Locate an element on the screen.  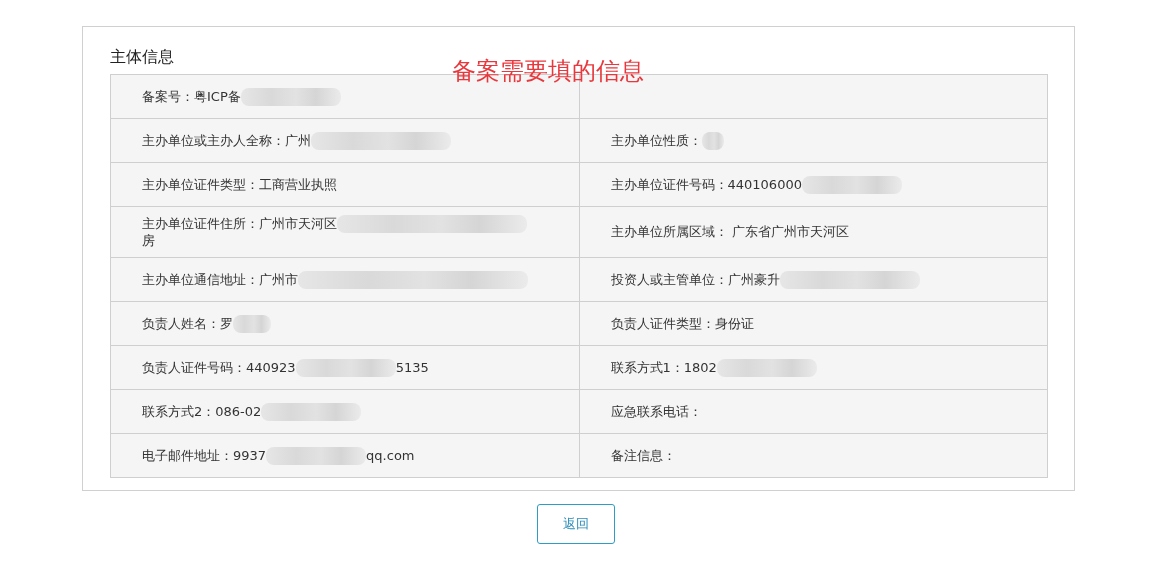
field-text: 主办单位性质： is located at coordinates (656, 140).